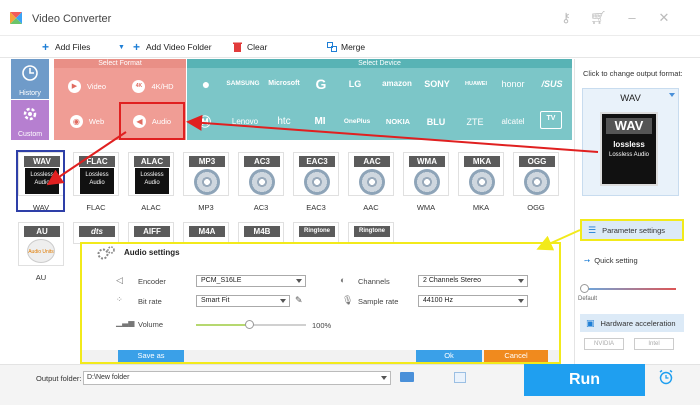 This screenshot has width=700, height=405. What do you see at coordinates (284, 84) in the screenshot?
I see `brand-microsoft: Microsoft` at bounding box center [284, 84].